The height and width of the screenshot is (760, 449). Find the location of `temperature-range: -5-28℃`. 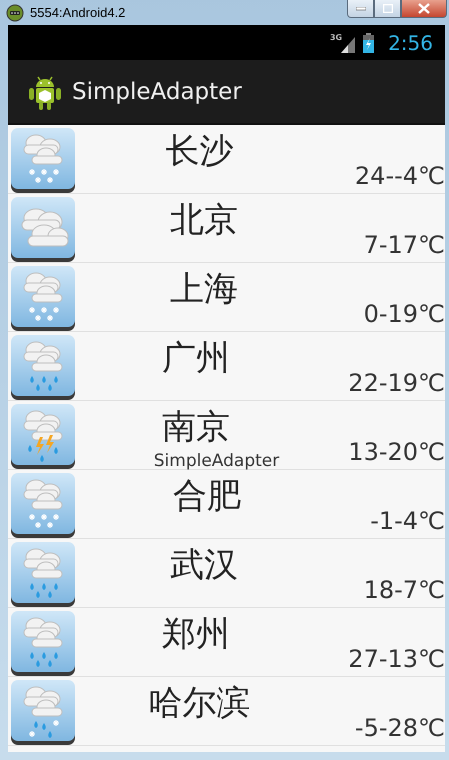

temperature-range: -5-28℃ is located at coordinates (399, 728).